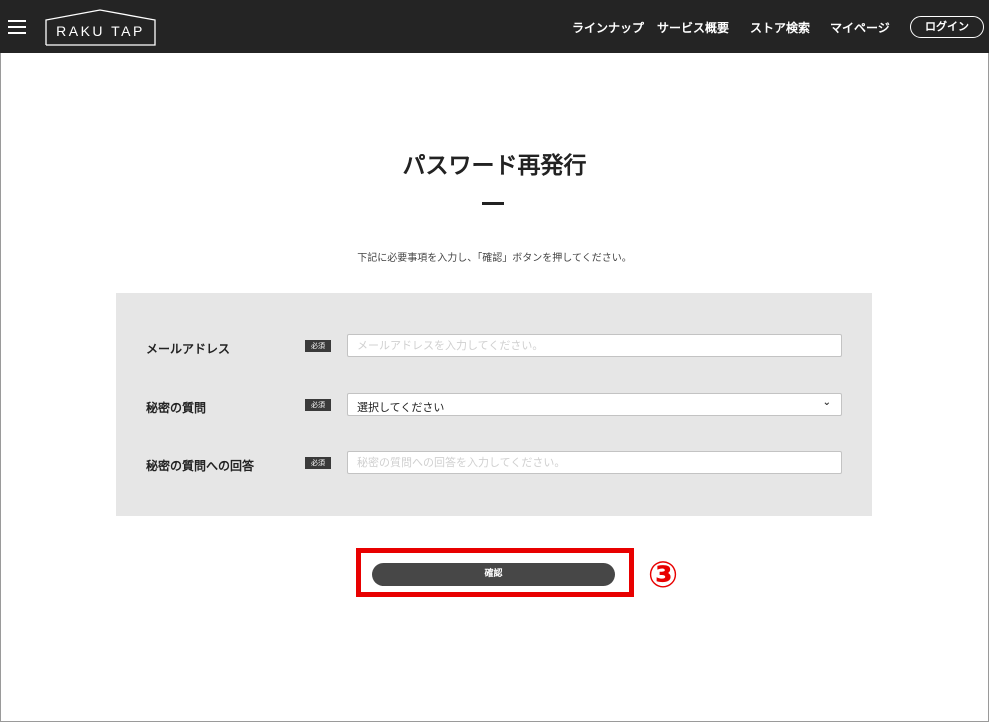 This screenshot has height=722, width=989. I want to click on email-label: メールアドレス, so click(188, 349).